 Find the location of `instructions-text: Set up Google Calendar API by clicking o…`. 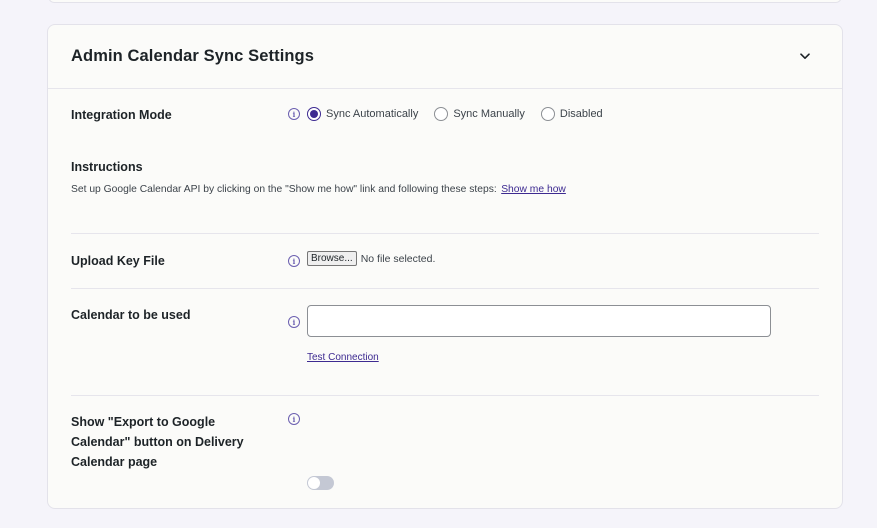

instructions-text: Set up Google Calendar API by clicking o… is located at coordinates (284, 189).